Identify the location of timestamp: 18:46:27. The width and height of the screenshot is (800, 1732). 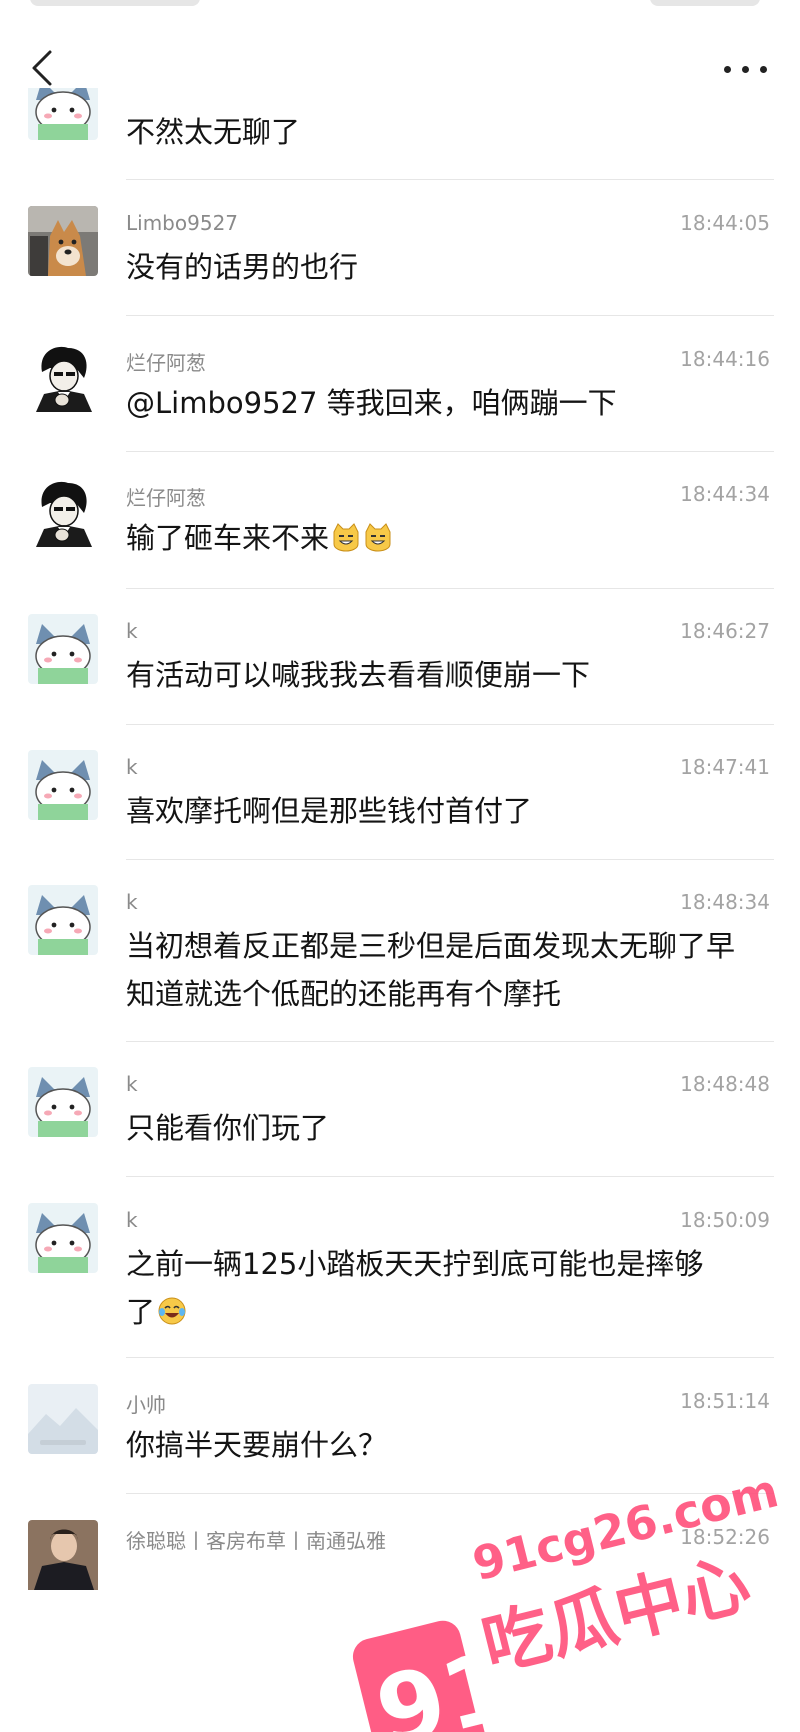
(725, 631).